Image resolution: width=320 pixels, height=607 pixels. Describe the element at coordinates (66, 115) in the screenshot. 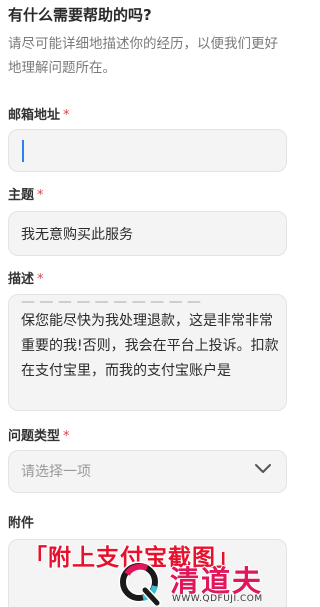

I see `email-required-mark: *` at that location.